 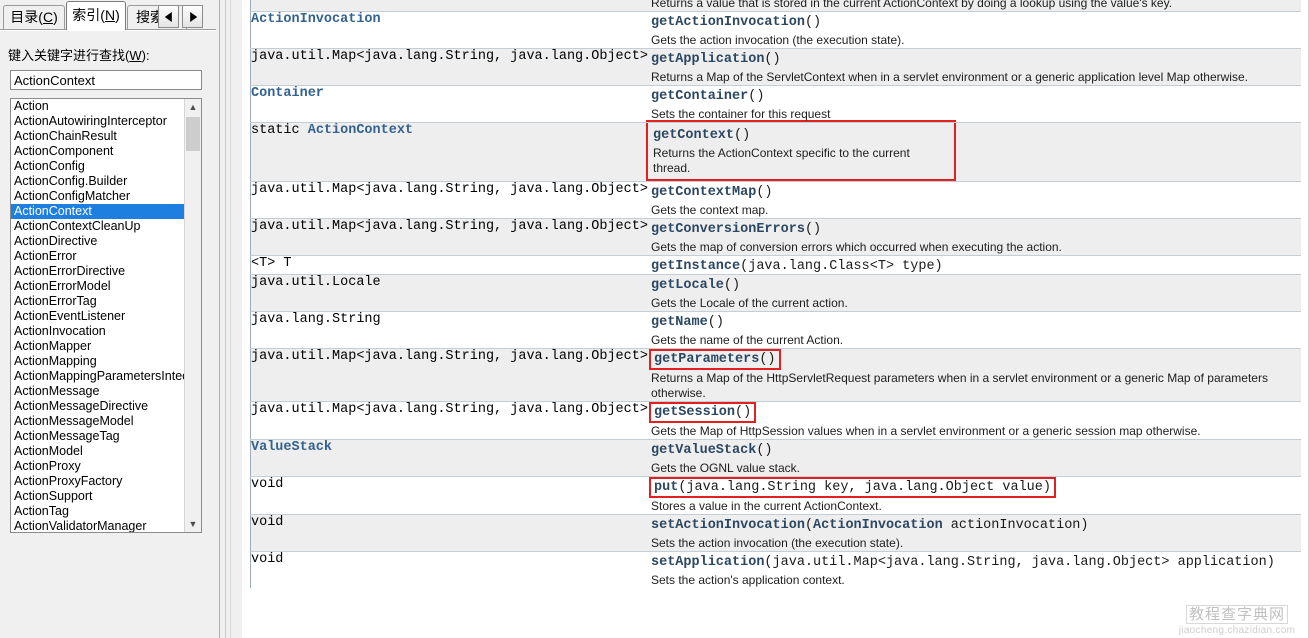 What do you see at coordinates (316, 20) in the screenshot?
I see `type-link: ActionInvocation` at bounding box center [316, 20].